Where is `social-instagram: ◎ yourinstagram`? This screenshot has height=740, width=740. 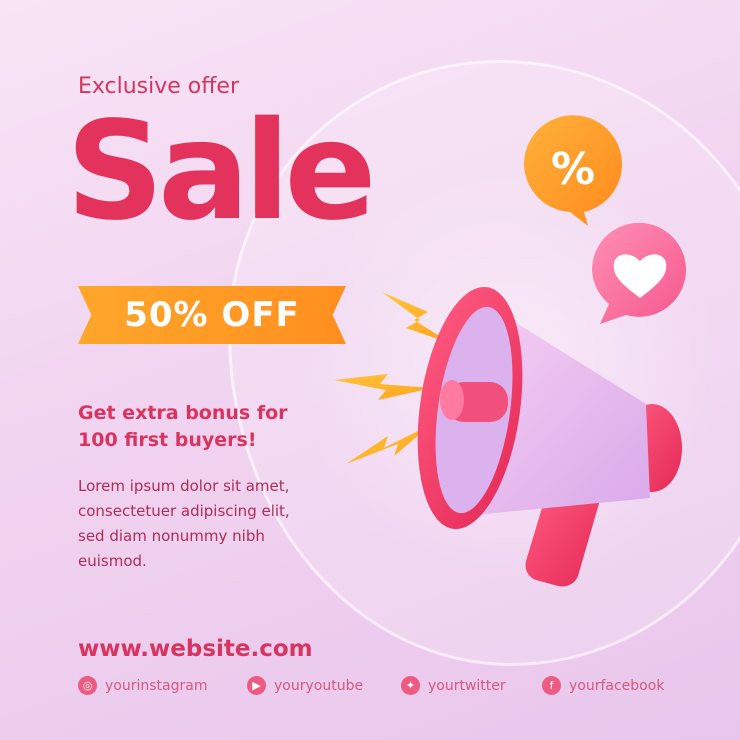
social-instagram: ◎ yourinstagram is located at coordinates (142, 685).